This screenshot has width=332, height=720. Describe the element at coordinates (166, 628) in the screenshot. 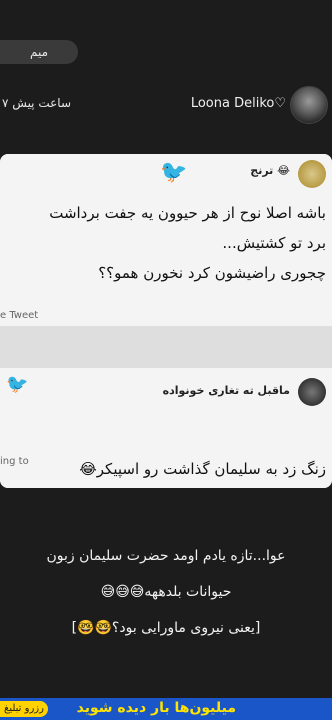

I see `caption-line: [یعنی نیروی ماورایی بود؟🤓🤓]` at that location.